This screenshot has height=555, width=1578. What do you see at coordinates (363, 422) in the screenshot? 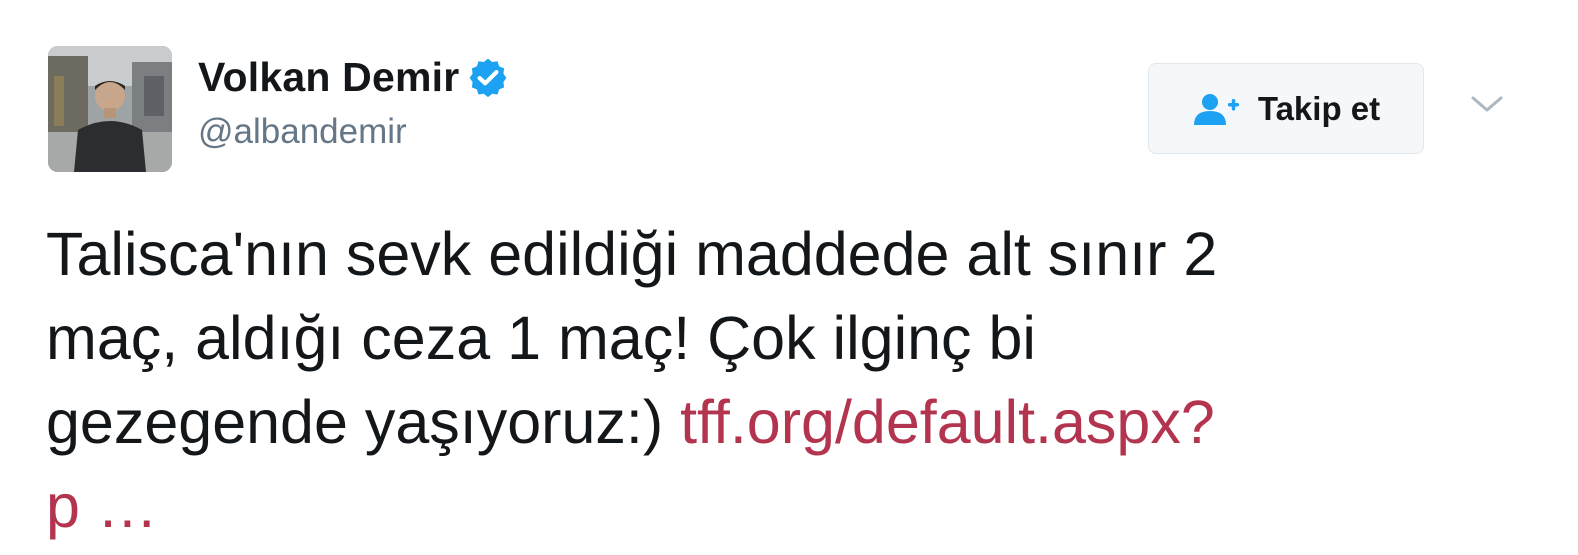
I see `tweet-text-line-3: gezegende yaşıyoruz:)` at bounding box center [363, 422].